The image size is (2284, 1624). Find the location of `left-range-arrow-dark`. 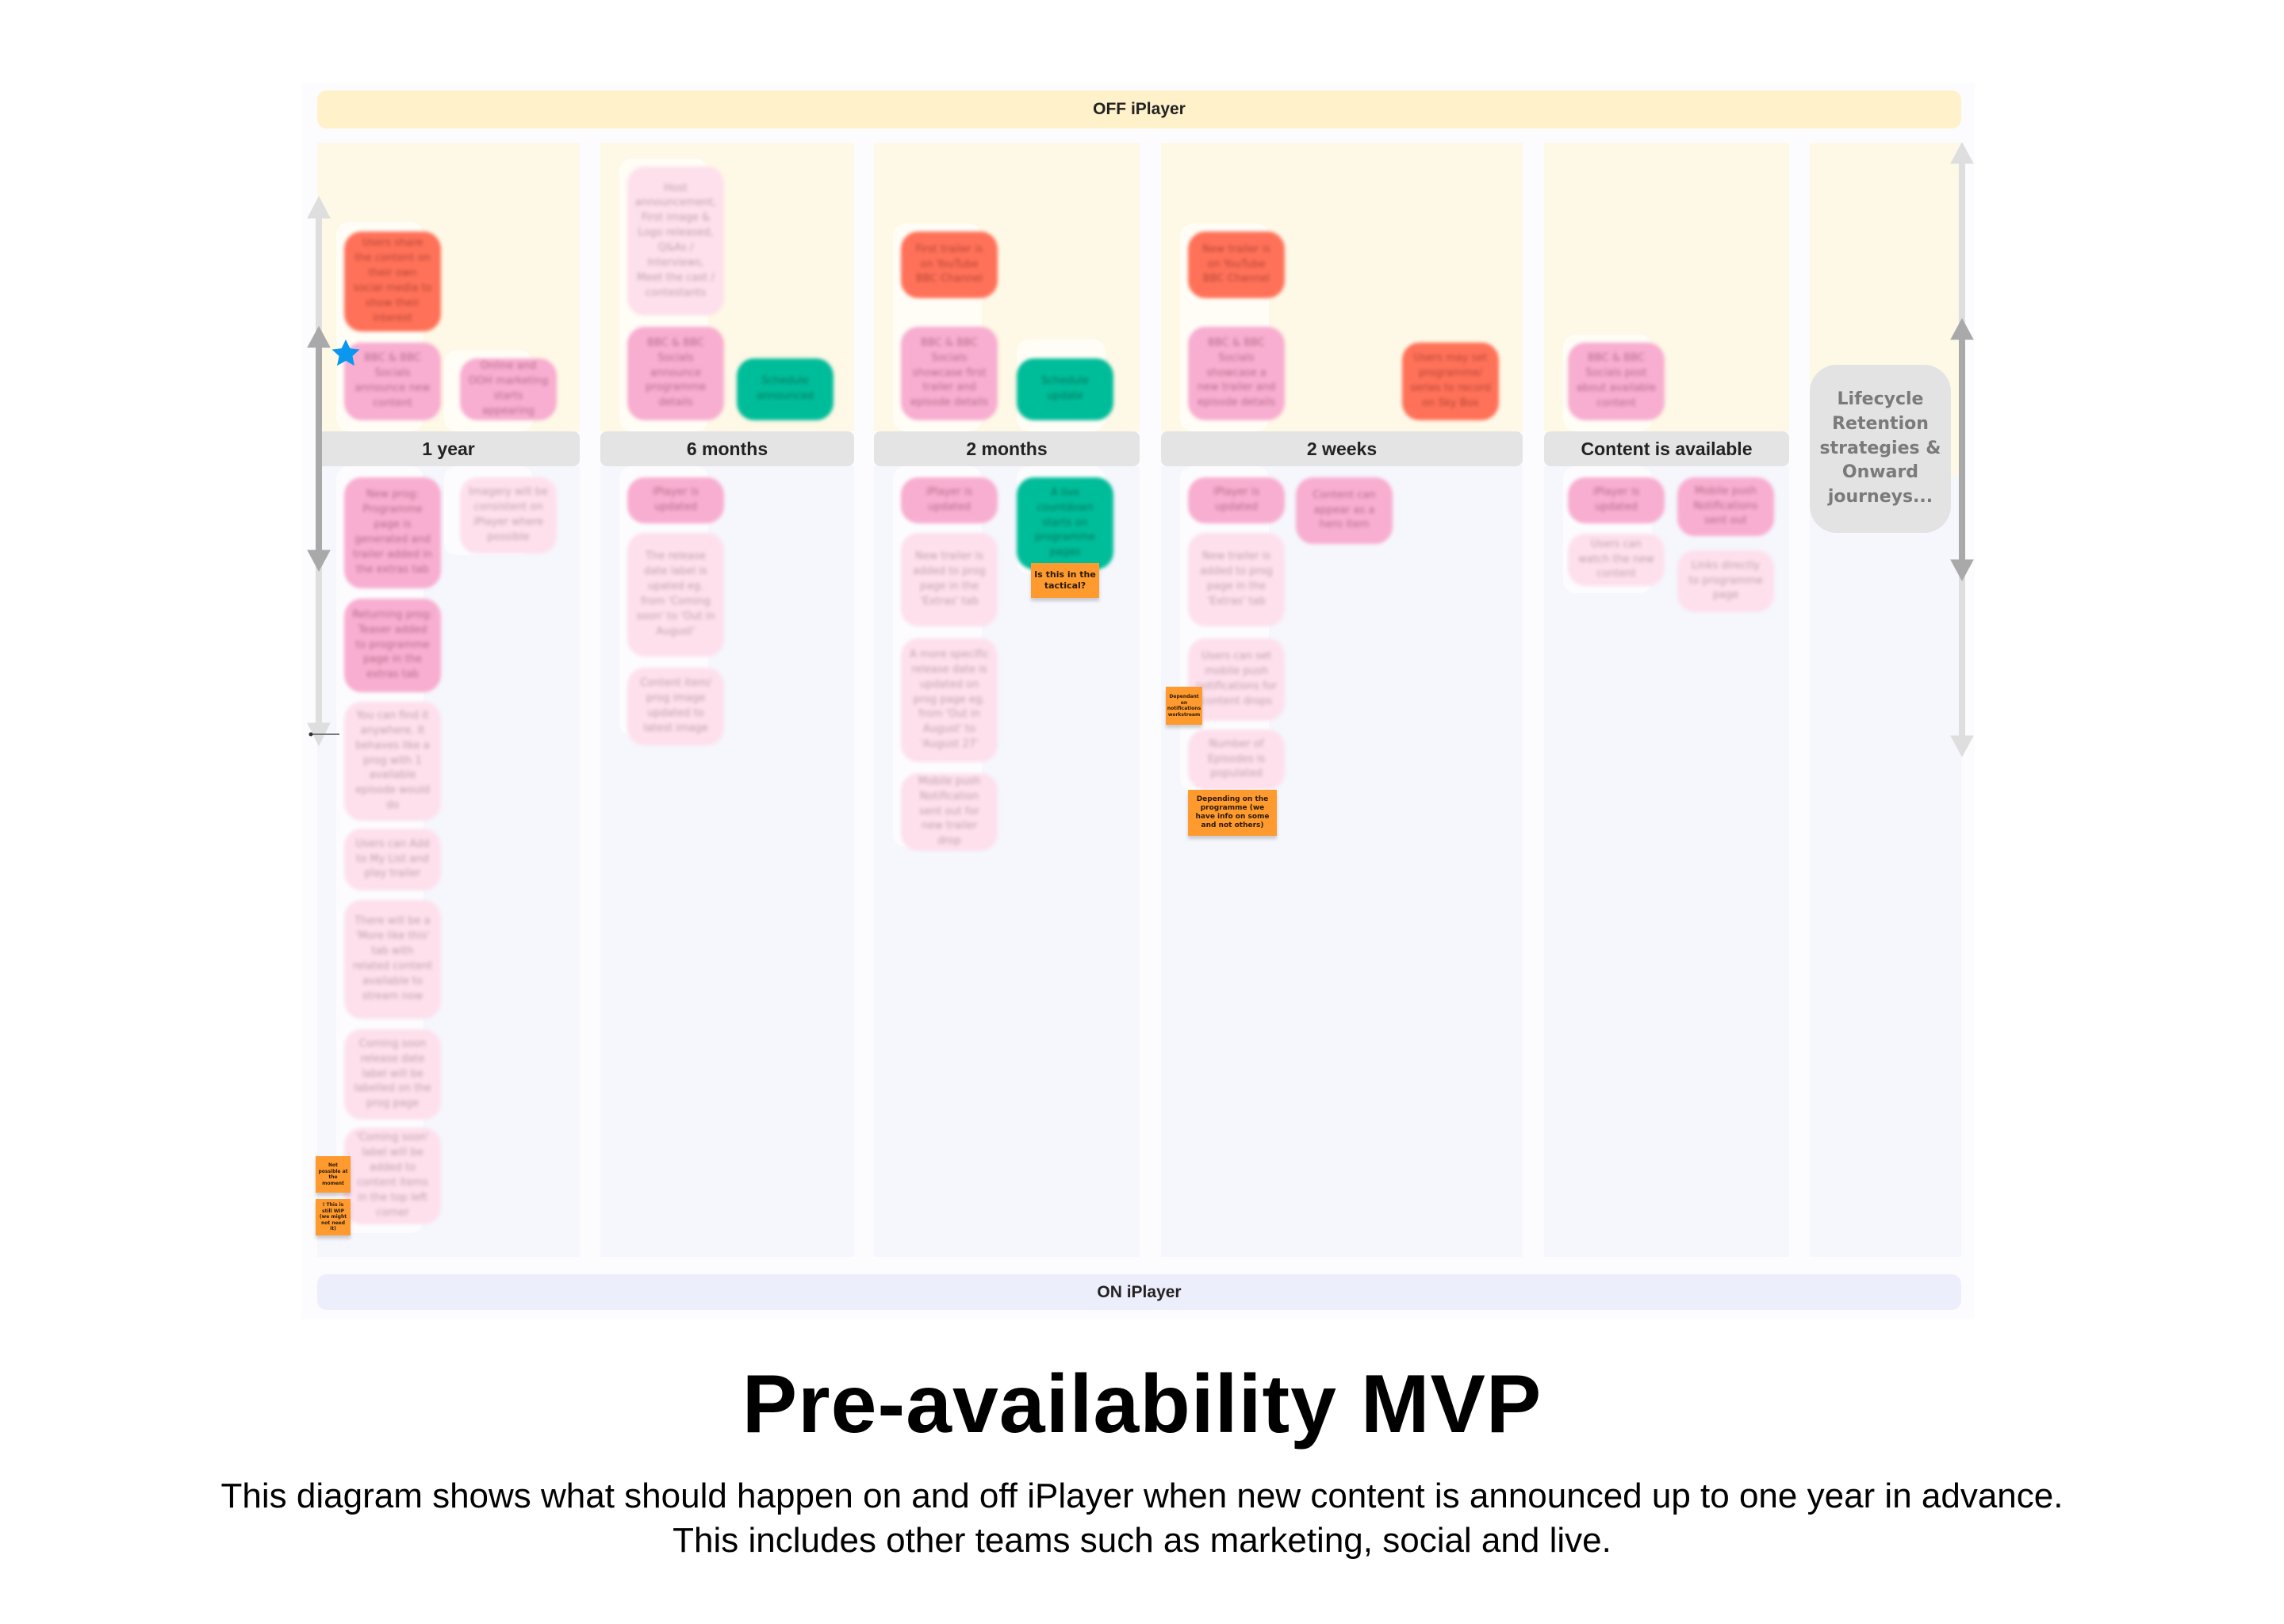

left-range-arrow-dark is located at coordinates (319, 449).